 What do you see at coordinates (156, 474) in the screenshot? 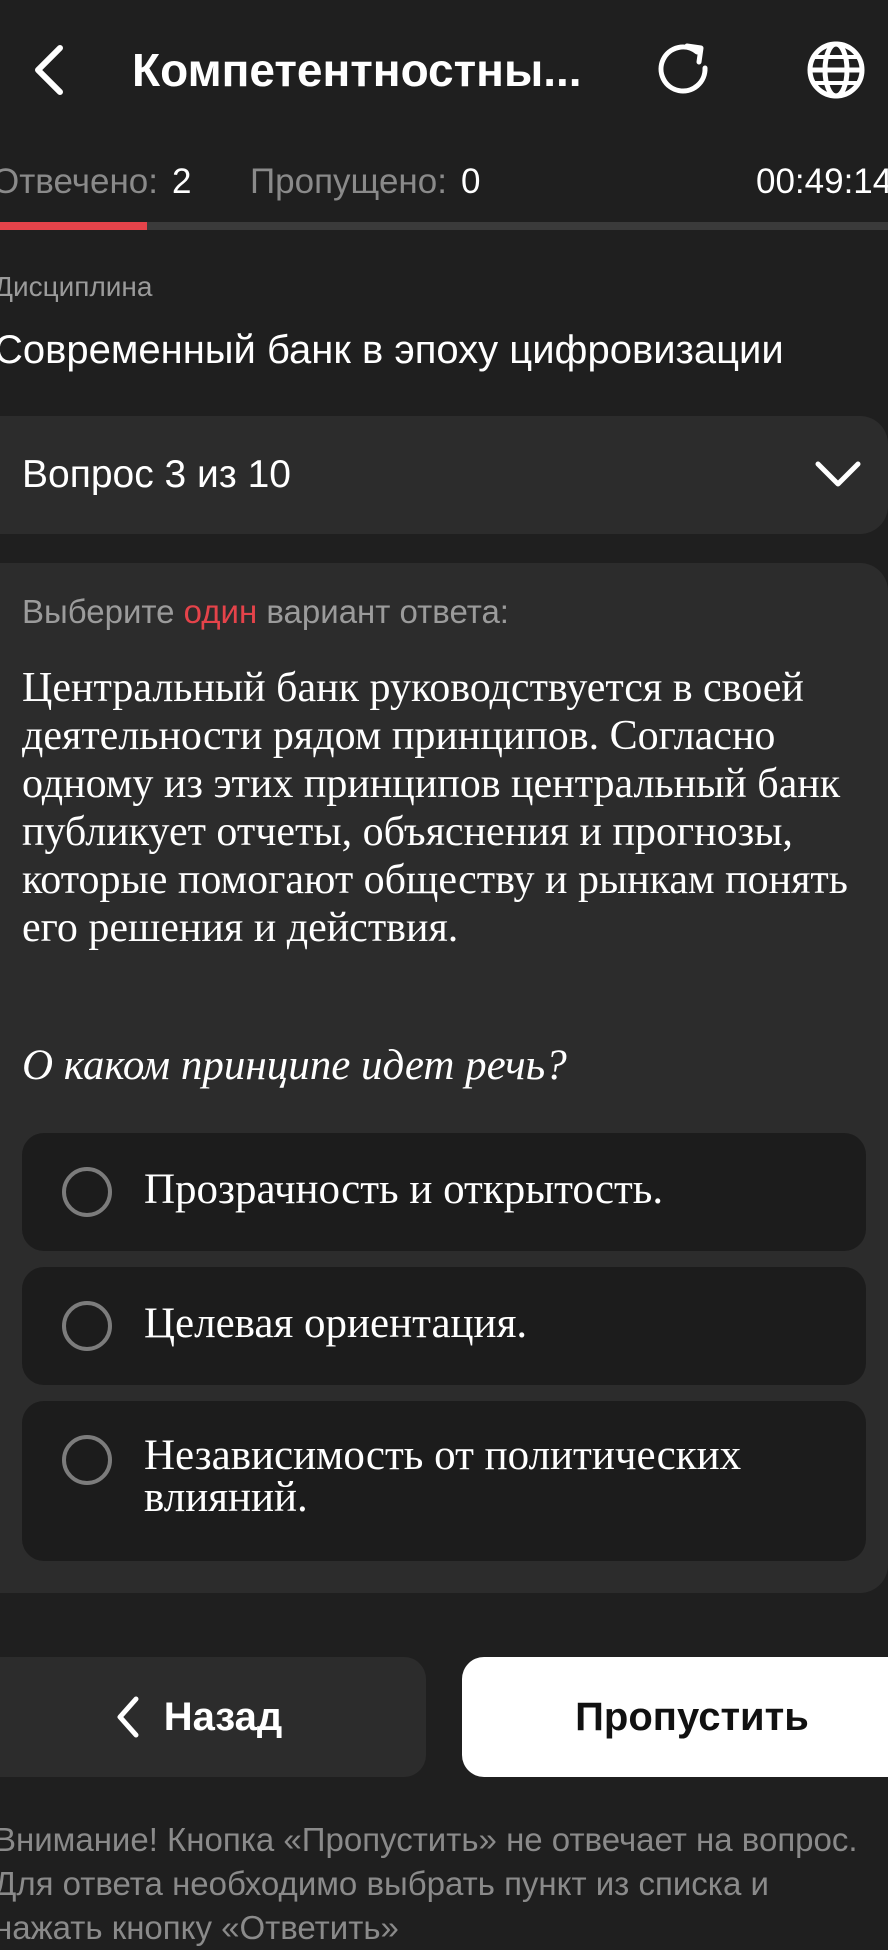
I see `question-selector-label: Вопрос 3 из 10` at bounding box center [156, 474].